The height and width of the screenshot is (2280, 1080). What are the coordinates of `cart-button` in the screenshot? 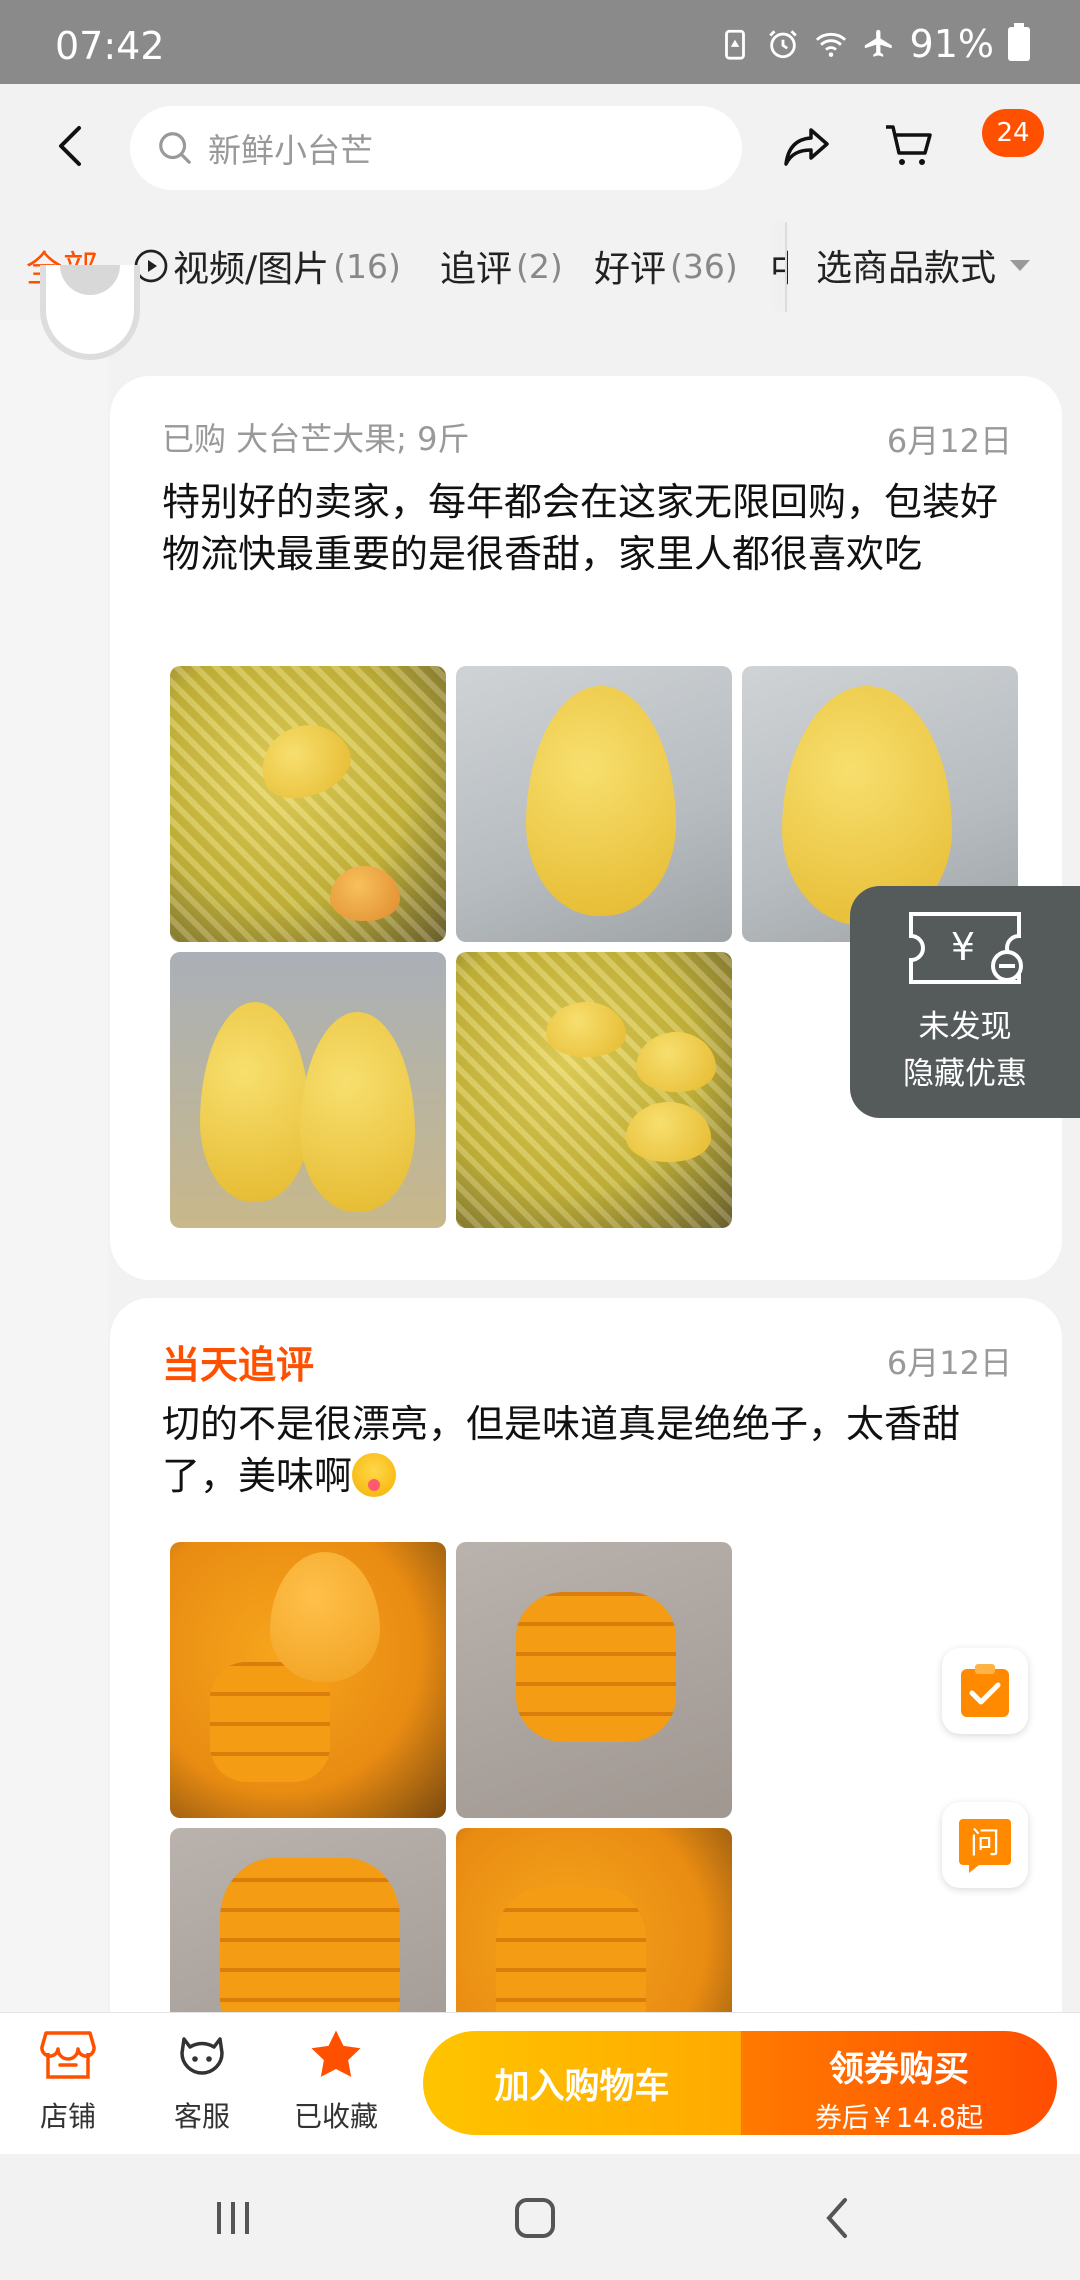 It's located at (908, 146).